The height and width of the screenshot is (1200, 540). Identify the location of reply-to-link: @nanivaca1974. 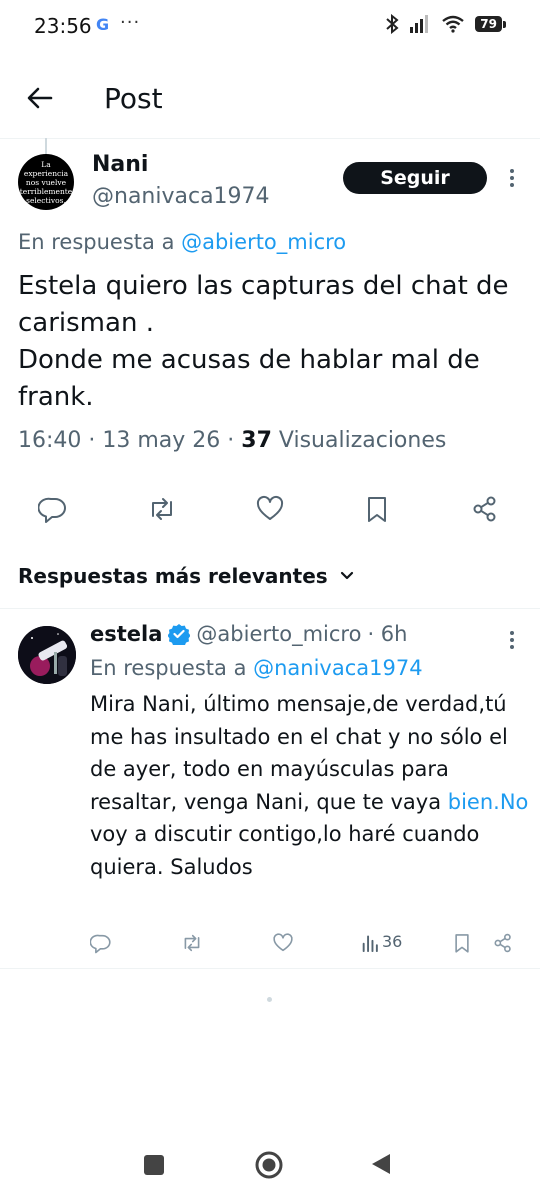
(337, 668).